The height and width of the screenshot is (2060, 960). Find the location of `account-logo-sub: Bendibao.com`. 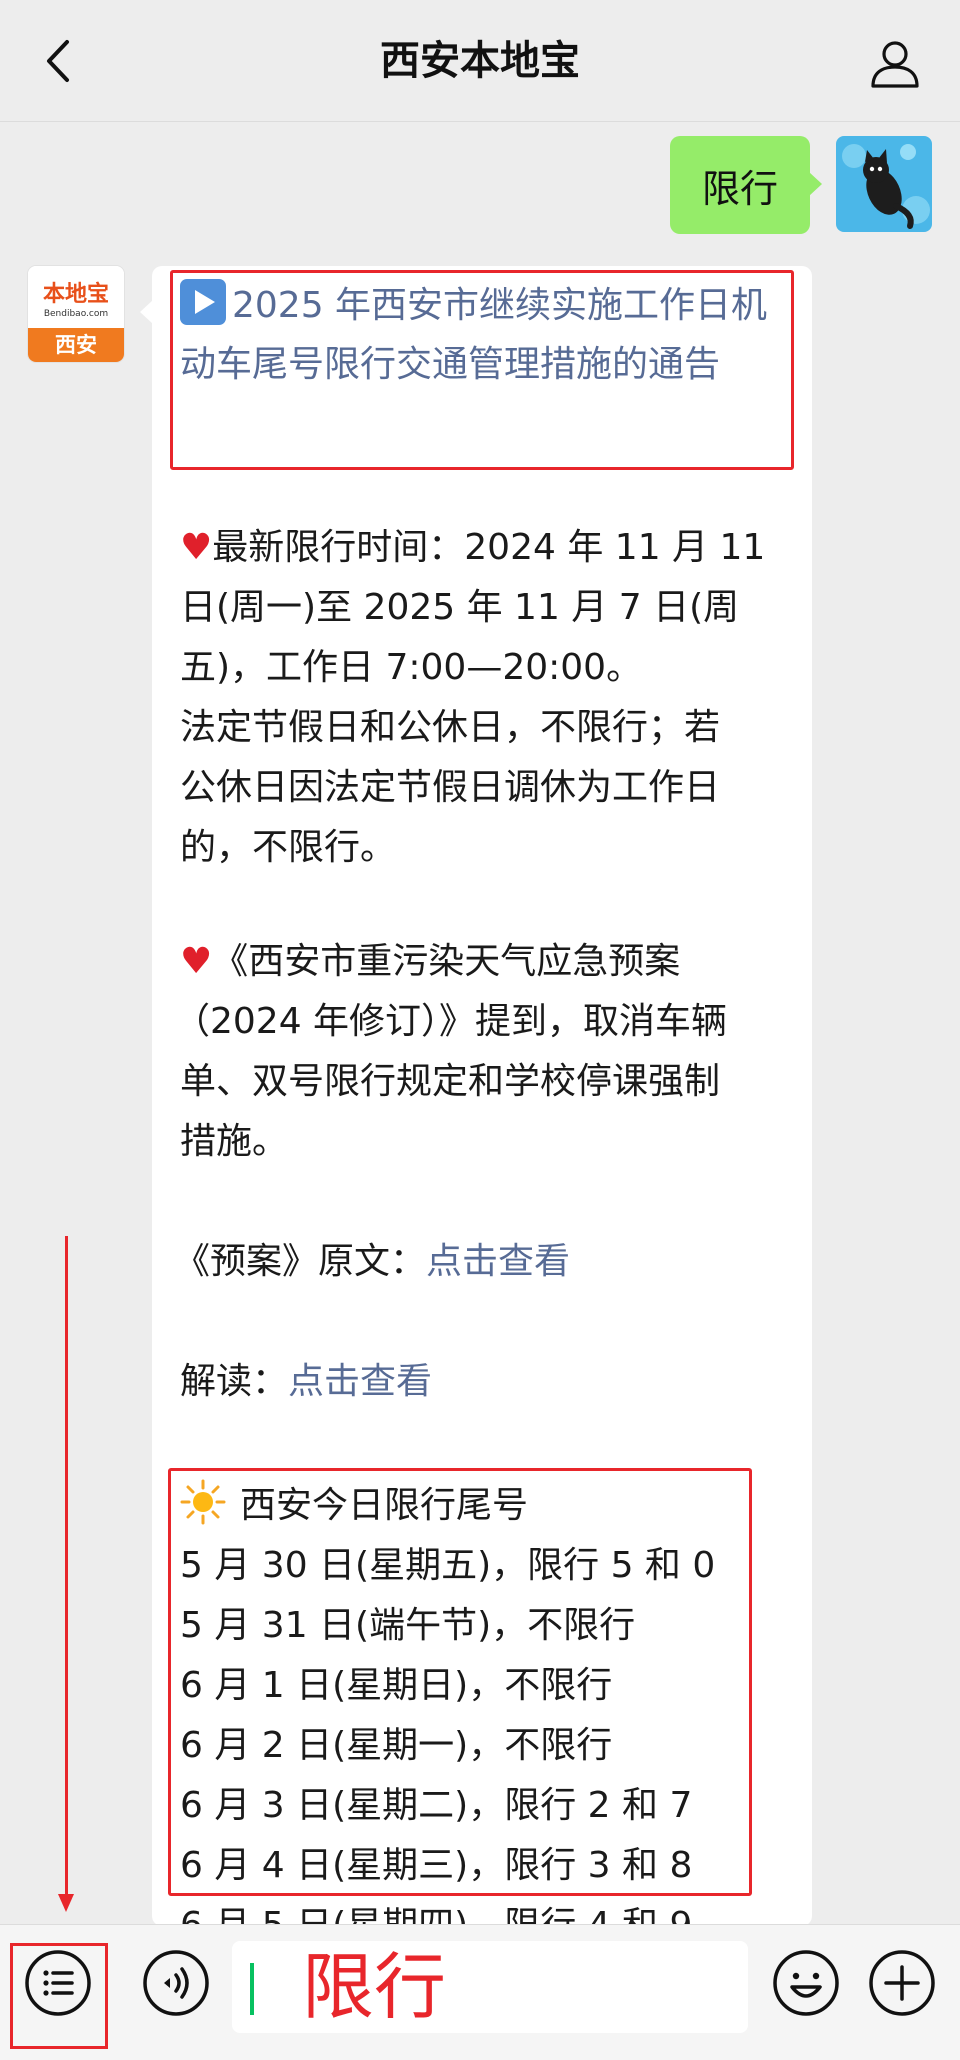

account-logo-sub: Bendibao.com is located at coordinates (76, 314).